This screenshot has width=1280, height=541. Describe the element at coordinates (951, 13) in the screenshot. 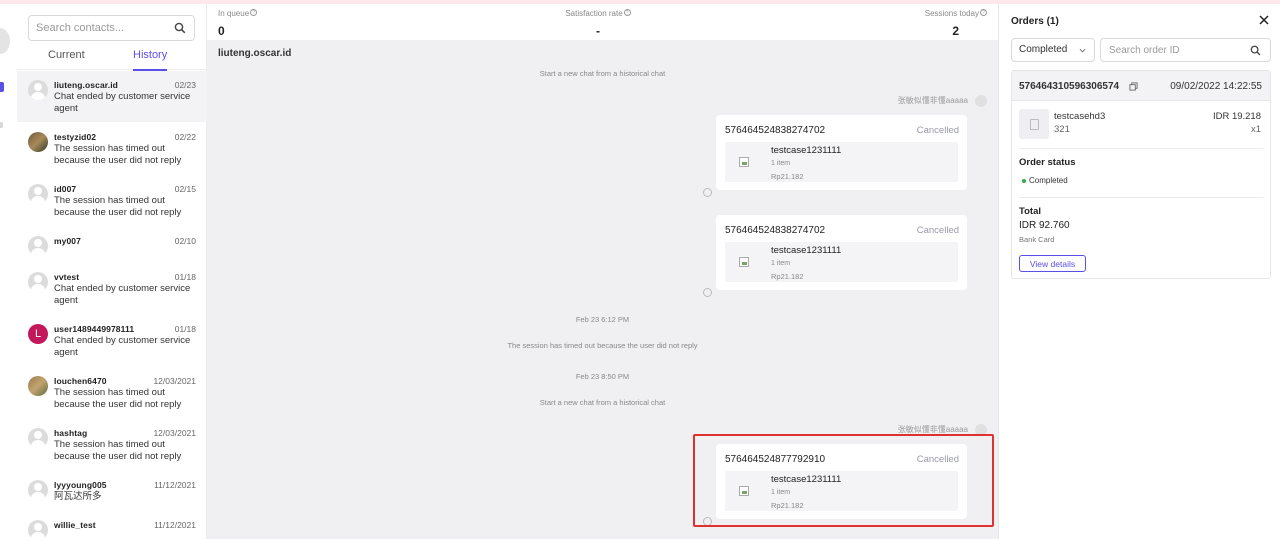

I see `stat-label: Sessions today` at that location.